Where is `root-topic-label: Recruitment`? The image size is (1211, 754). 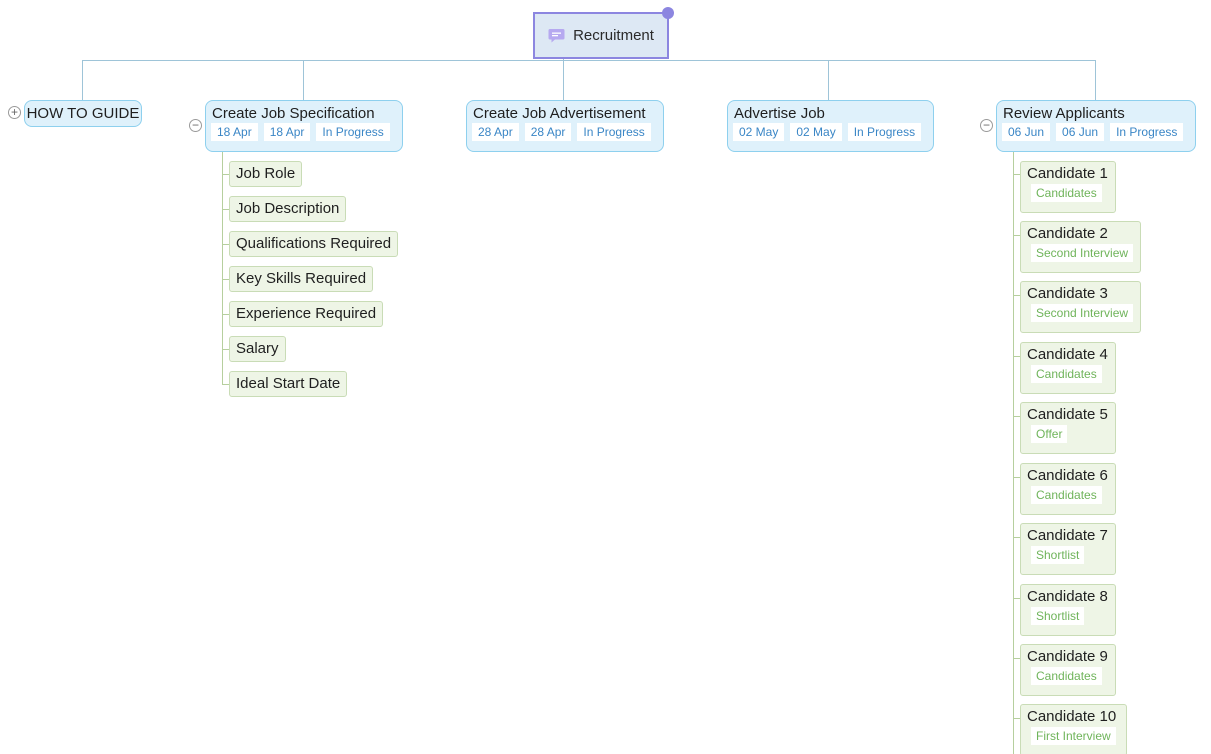
root-topic-label: Recruitment is located at coordinates (613, 35).